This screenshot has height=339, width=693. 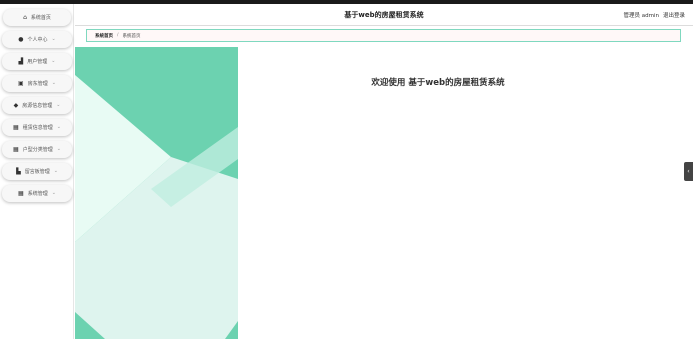 I want to click on logout-link: 退出登录, so click(x=674, y=15).